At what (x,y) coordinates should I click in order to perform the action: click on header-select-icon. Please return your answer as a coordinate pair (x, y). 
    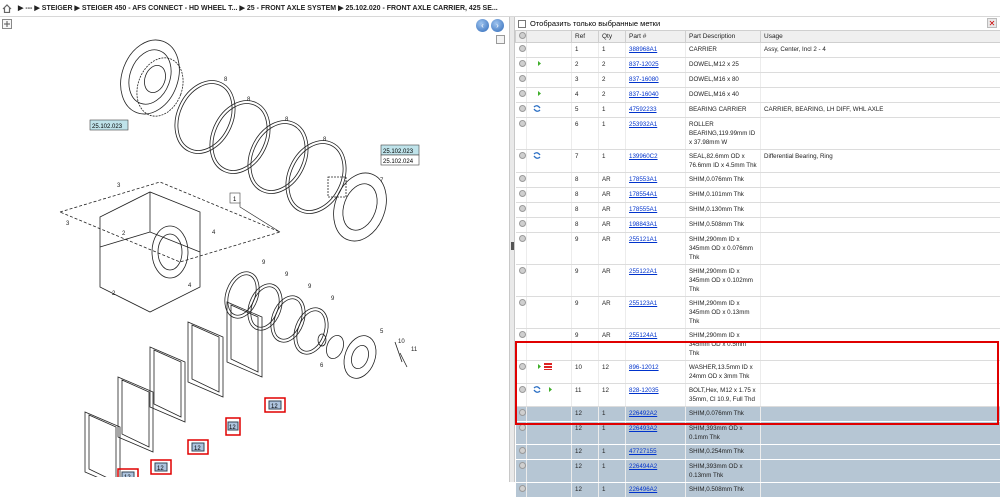
    Looking at the image, I should click on (521, 37).